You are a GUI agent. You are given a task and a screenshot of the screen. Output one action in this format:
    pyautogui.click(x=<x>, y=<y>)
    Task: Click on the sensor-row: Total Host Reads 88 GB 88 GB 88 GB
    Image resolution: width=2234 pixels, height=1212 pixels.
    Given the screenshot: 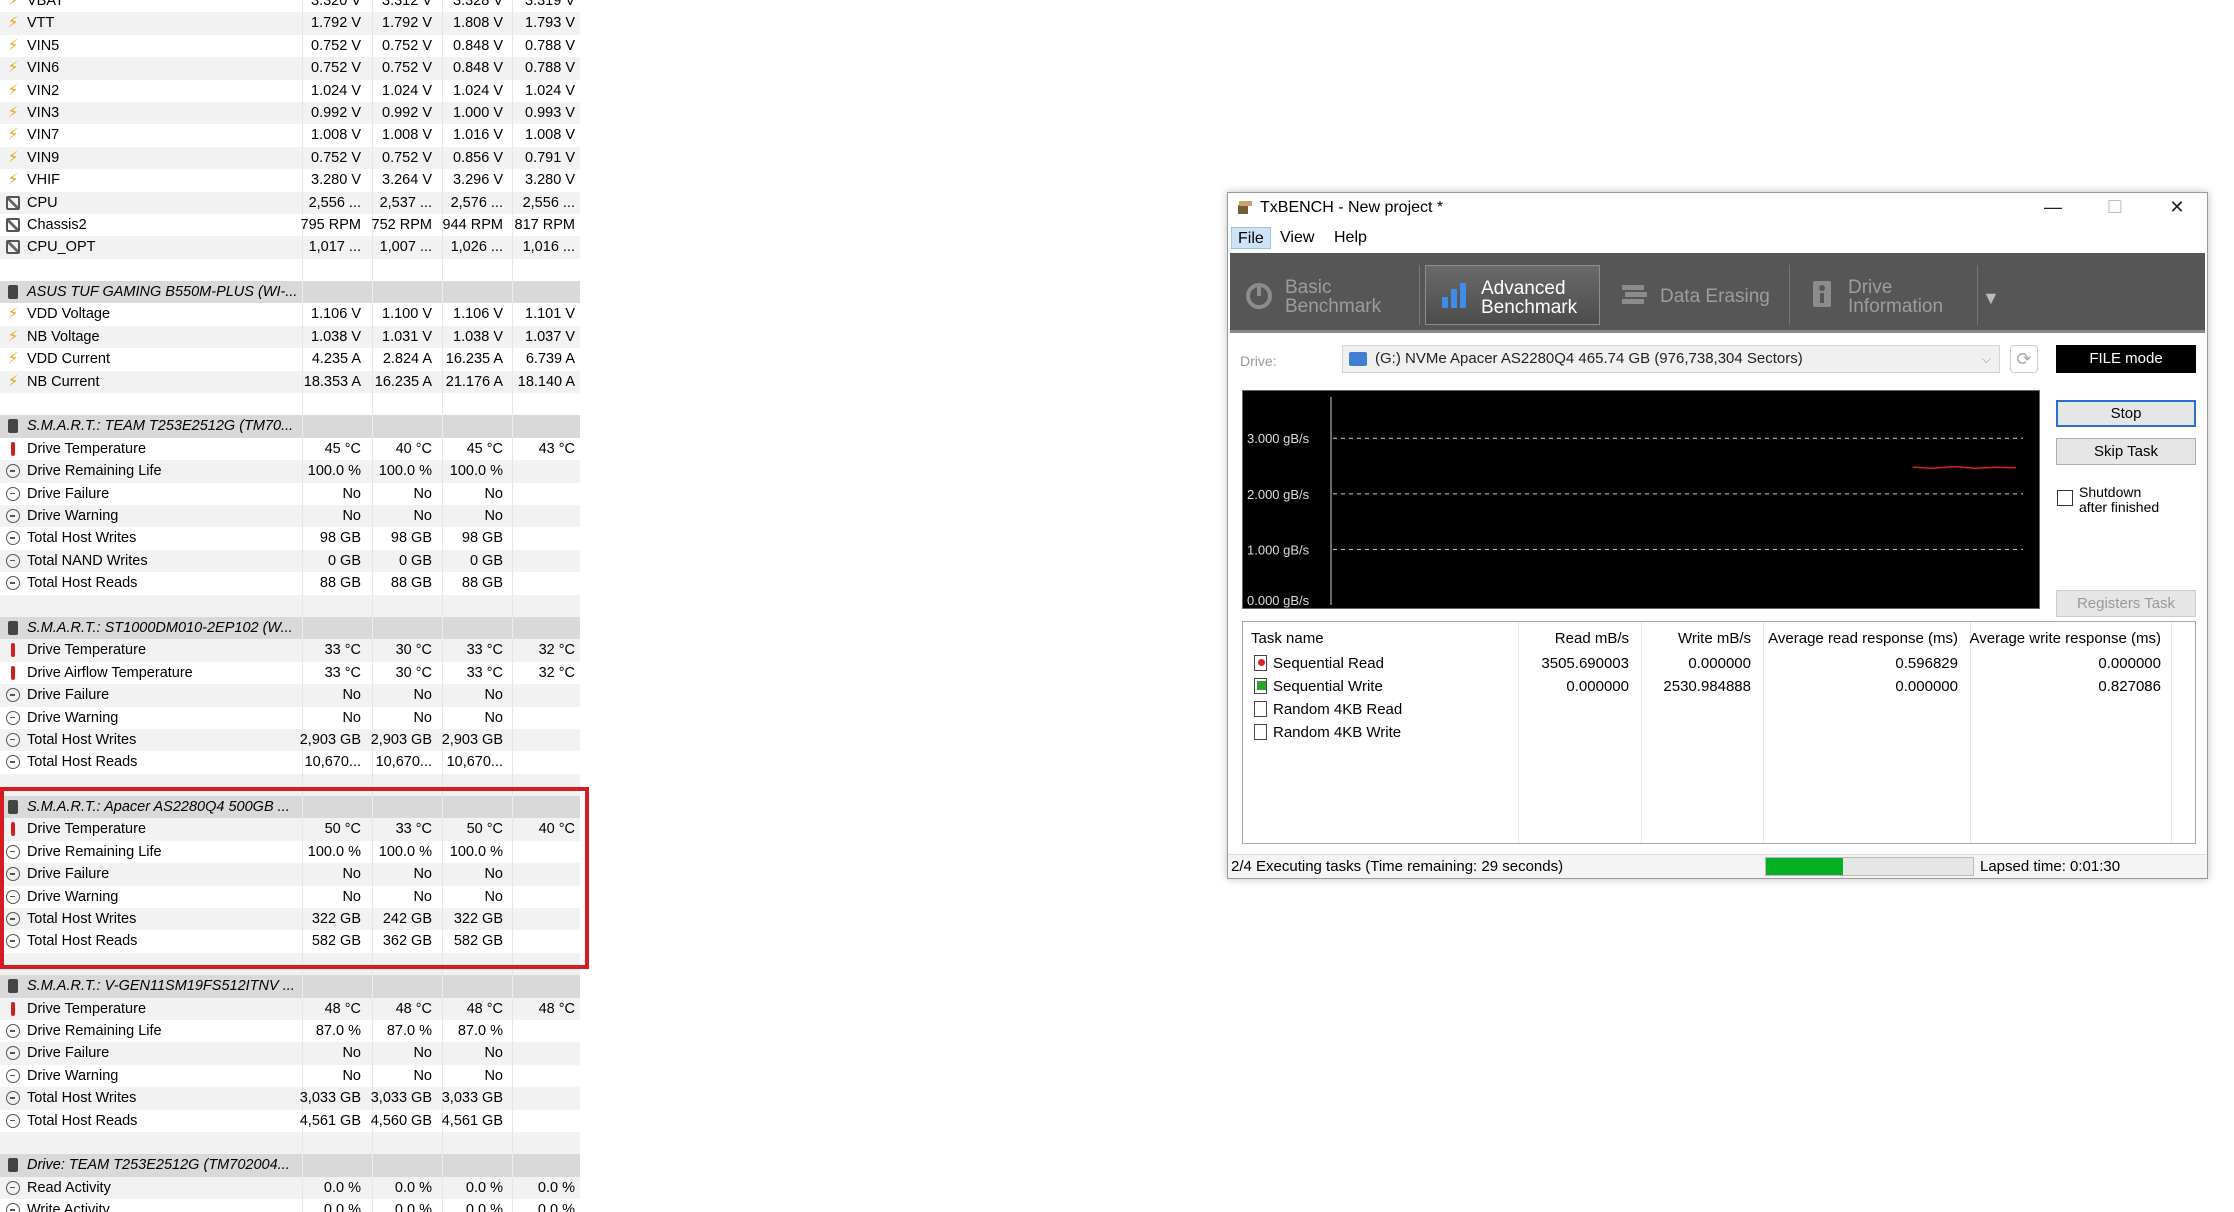 What is the action you would take?
    pyautogui.click(x=290, y=583)
    